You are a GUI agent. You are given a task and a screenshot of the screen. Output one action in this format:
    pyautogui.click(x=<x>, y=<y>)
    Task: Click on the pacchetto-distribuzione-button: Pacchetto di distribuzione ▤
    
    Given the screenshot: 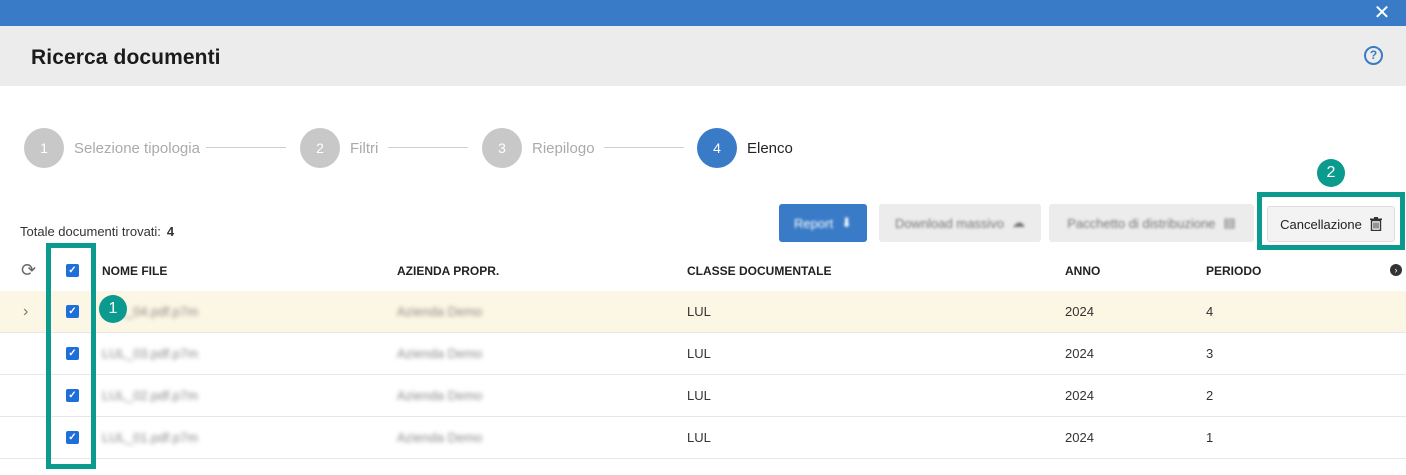 What is the action you would take?
    pyautogui.click(x=1151, y=223)
    